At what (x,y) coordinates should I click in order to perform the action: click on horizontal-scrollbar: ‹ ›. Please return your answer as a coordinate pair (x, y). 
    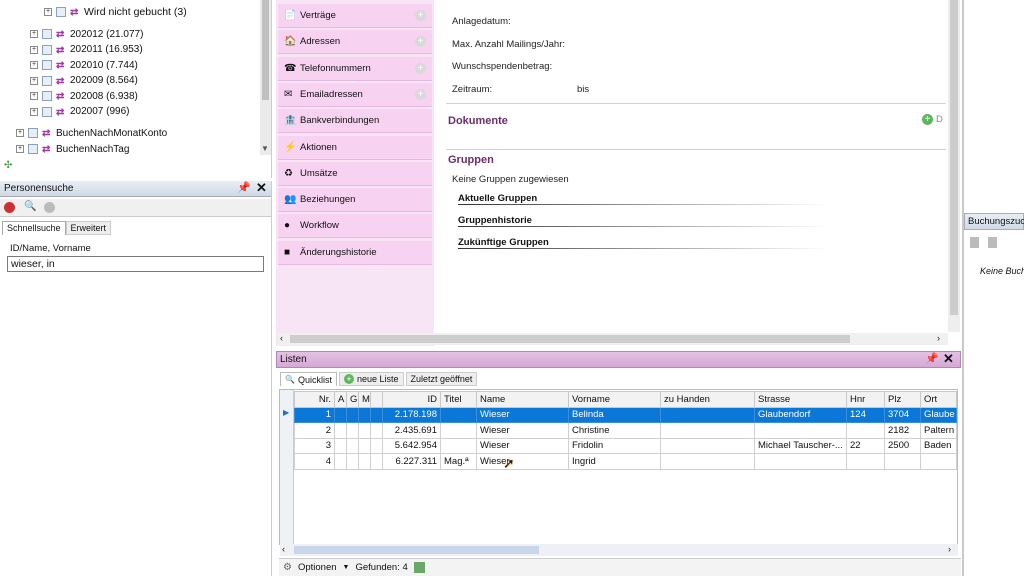
    Looking at the image, I should click on (613, 339).